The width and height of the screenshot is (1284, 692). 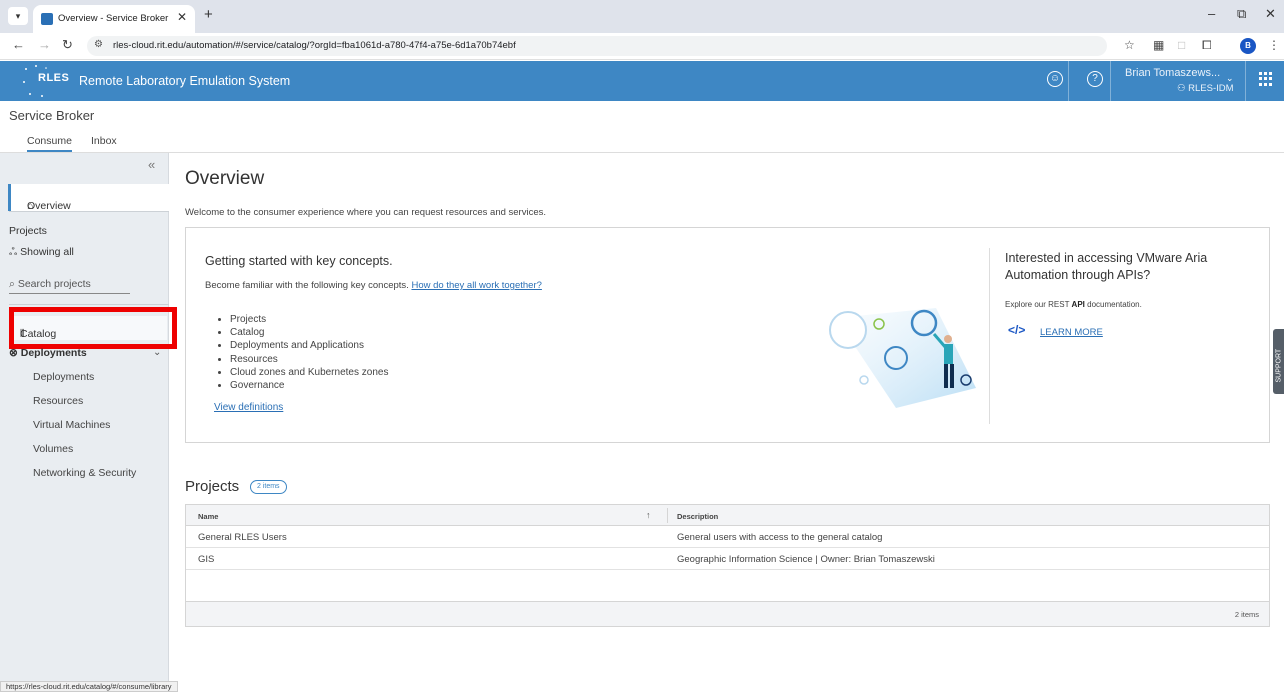 What do you see at coordinates (93, 328) in the screenshot?
I see `catalog-highlight-annotation` at bounding box center [93, 328].